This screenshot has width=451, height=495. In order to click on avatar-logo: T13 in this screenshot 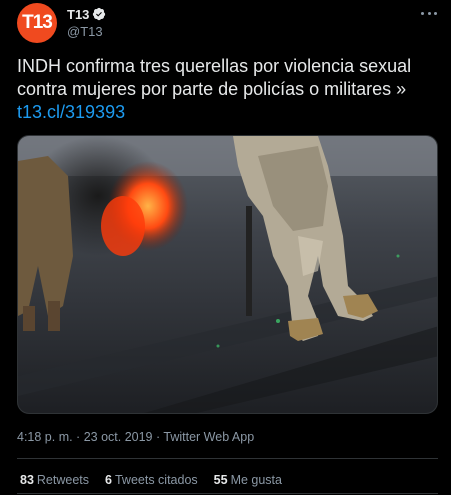, I will do `click(37, 22)`.